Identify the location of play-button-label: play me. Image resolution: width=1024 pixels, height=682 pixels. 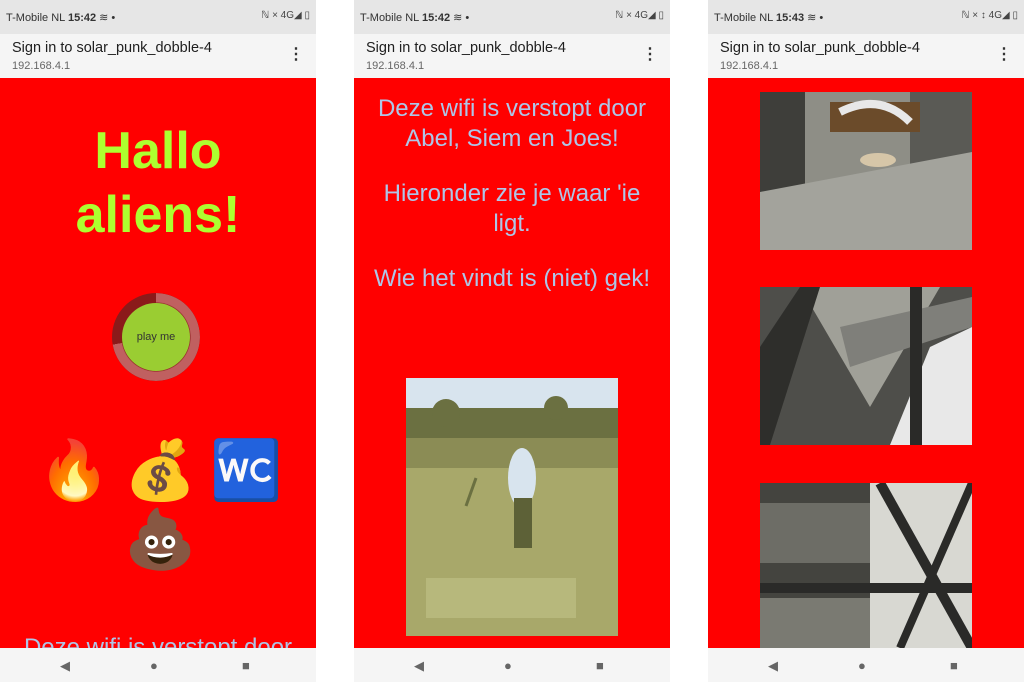
(156, 337).